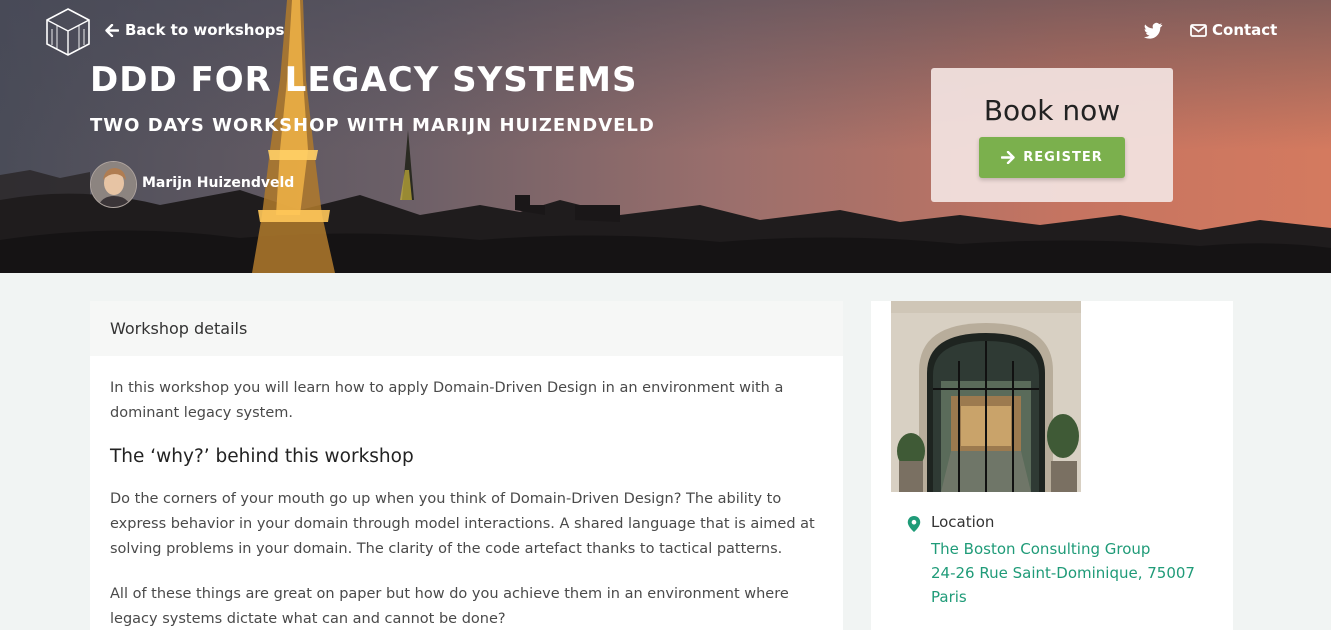  I want to click on arrow-left-icon, so click(112, 30).